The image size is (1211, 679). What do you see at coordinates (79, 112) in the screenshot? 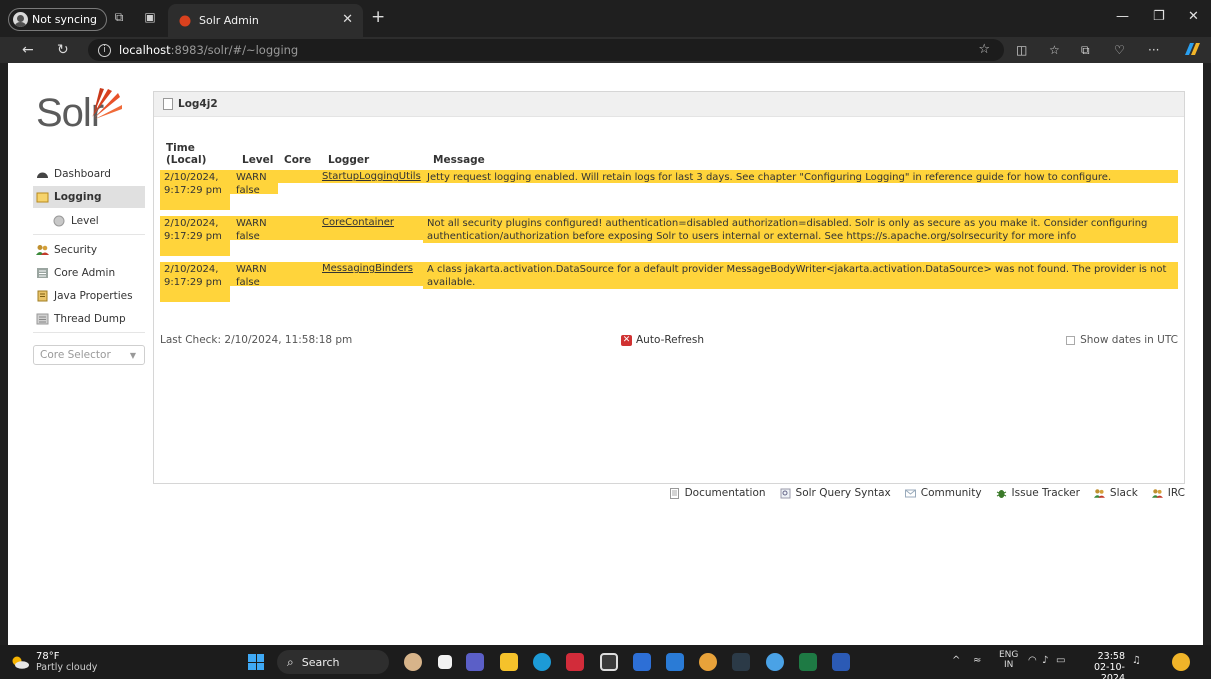
I see `solr-logo: Solr` at bounding box center [79, 112].